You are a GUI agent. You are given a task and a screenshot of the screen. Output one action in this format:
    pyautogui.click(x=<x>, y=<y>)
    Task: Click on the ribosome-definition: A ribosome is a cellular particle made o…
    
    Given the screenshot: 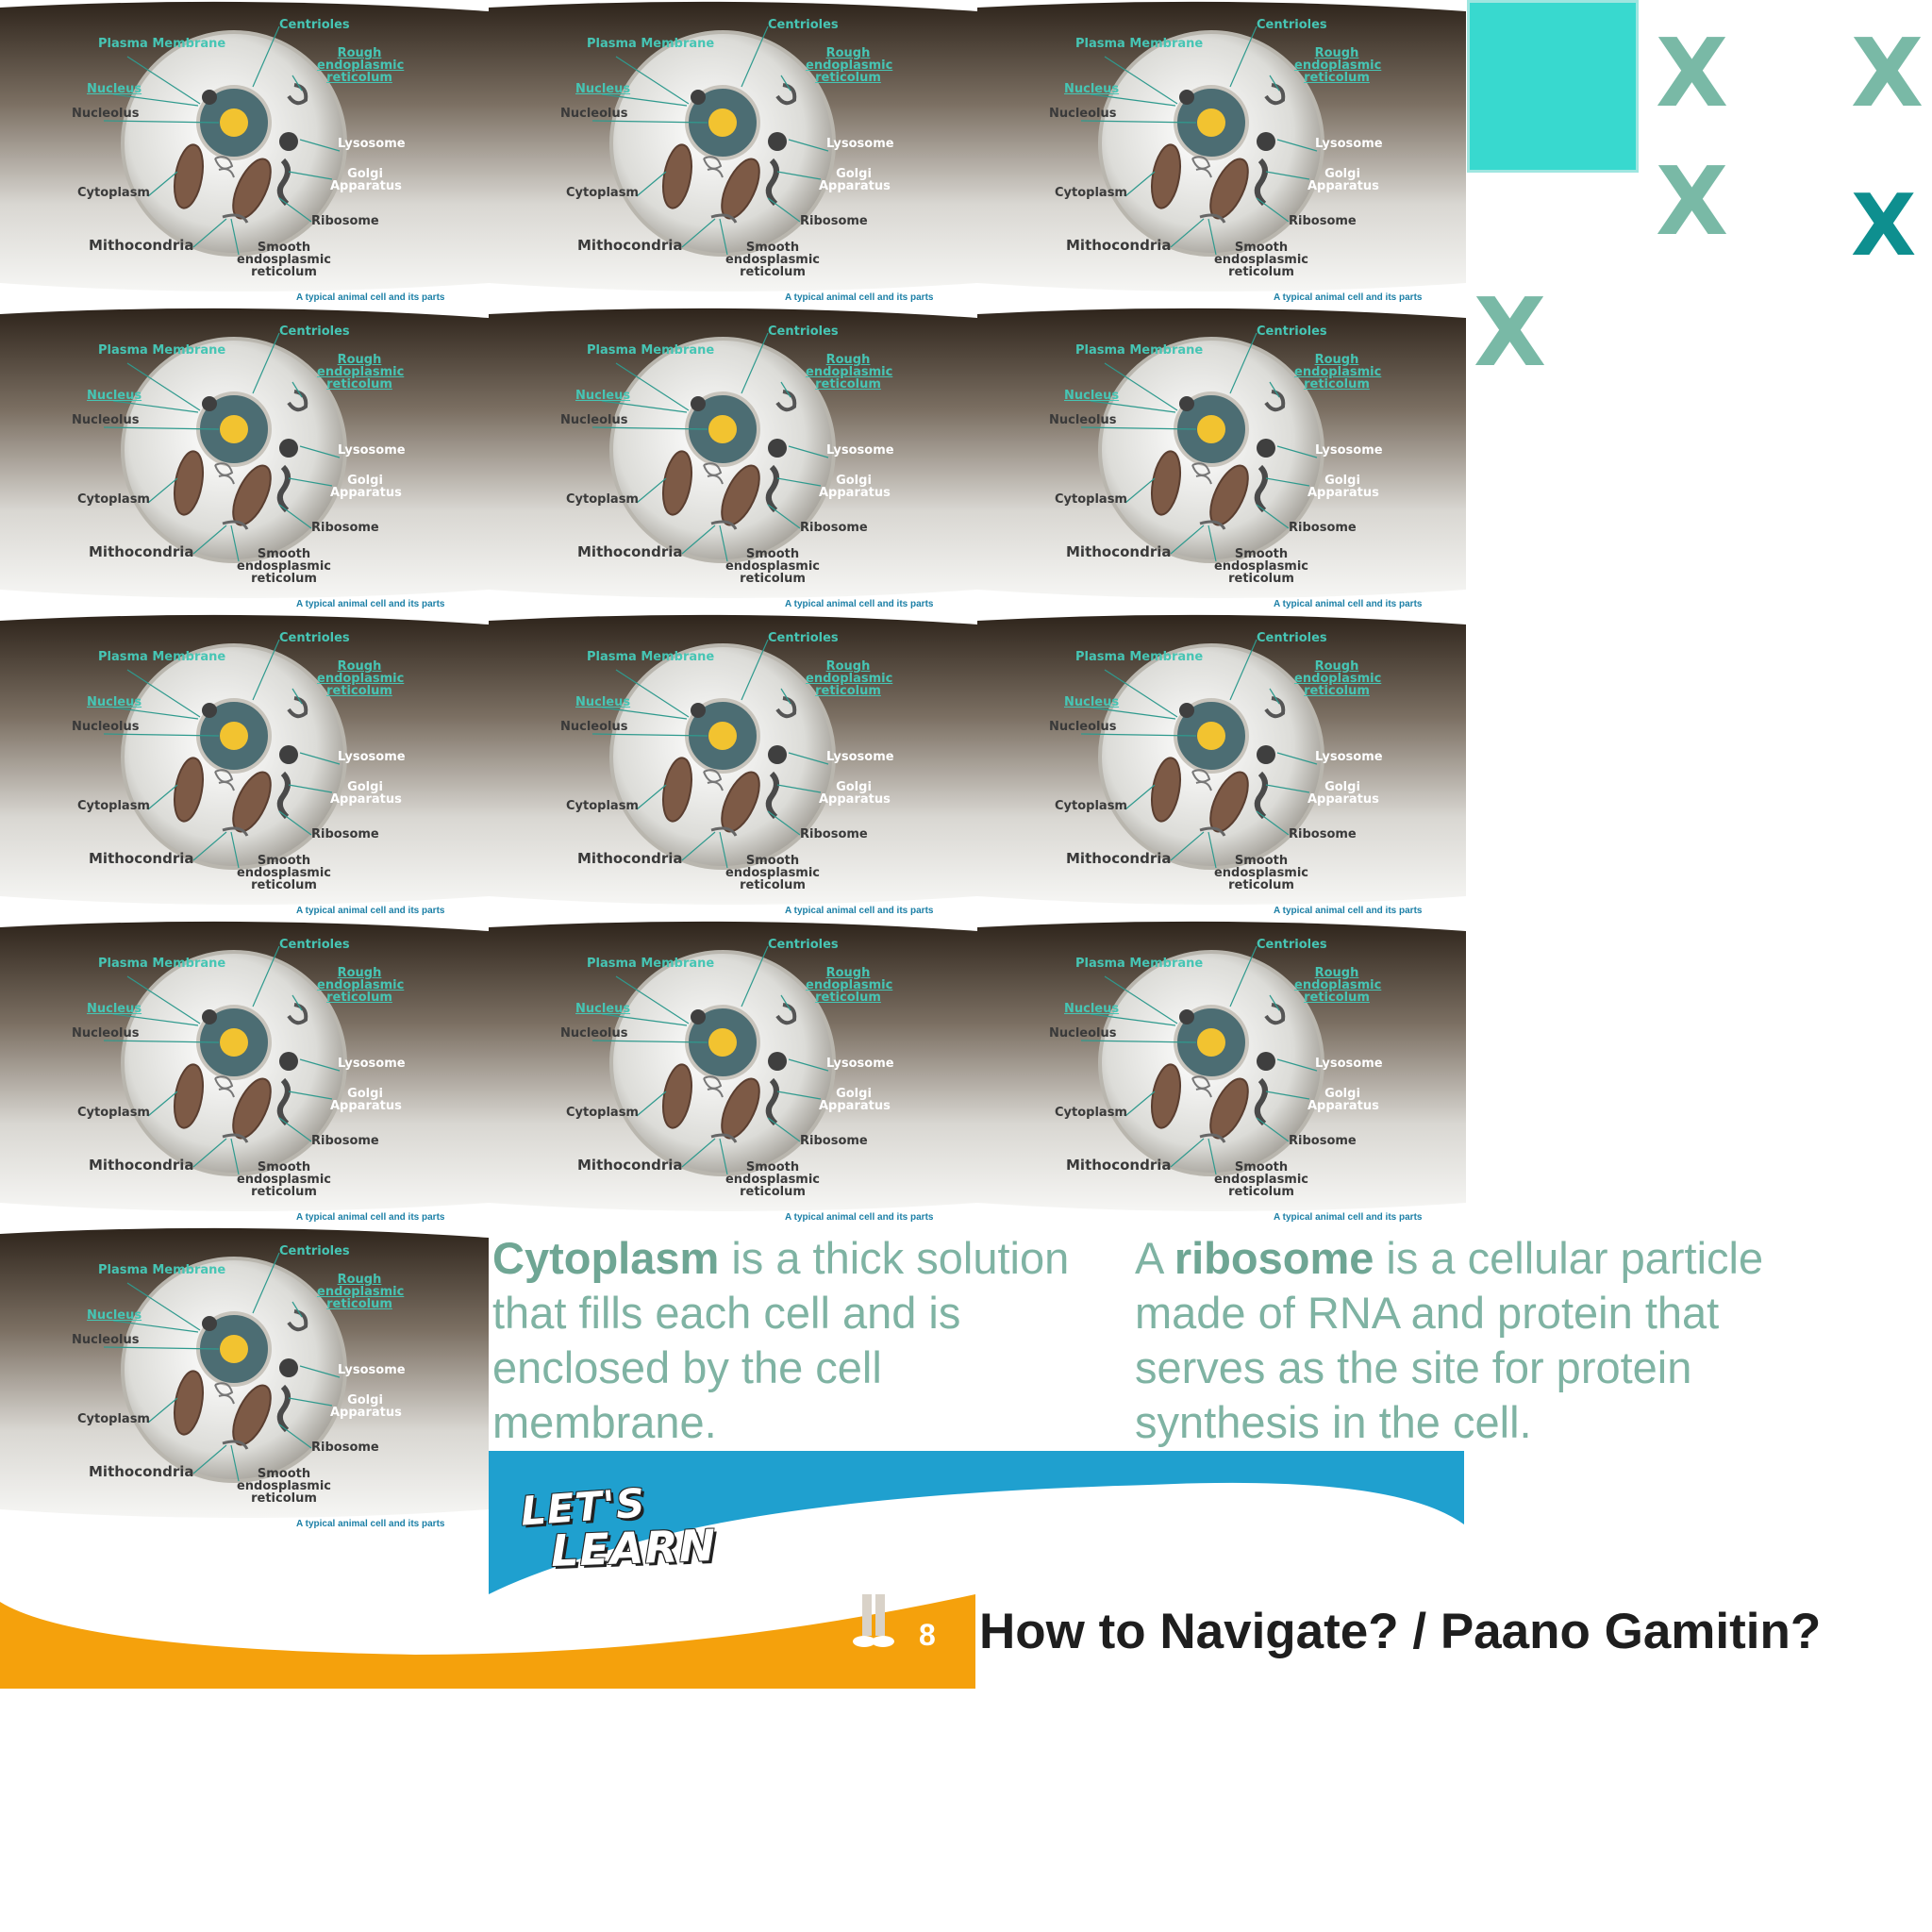 What is the action you would take?
    pyautogui.click(x=1465, y=1341)
    